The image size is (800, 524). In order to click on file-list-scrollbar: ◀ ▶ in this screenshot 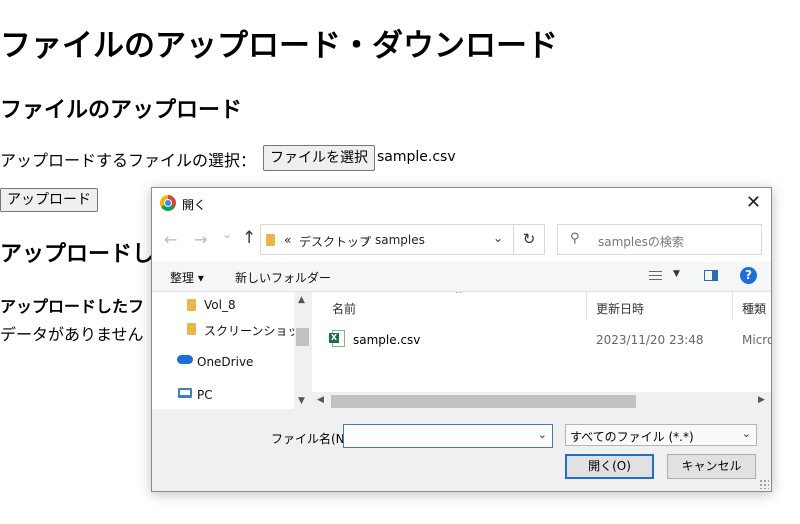, I will do `click(541, 400)`.